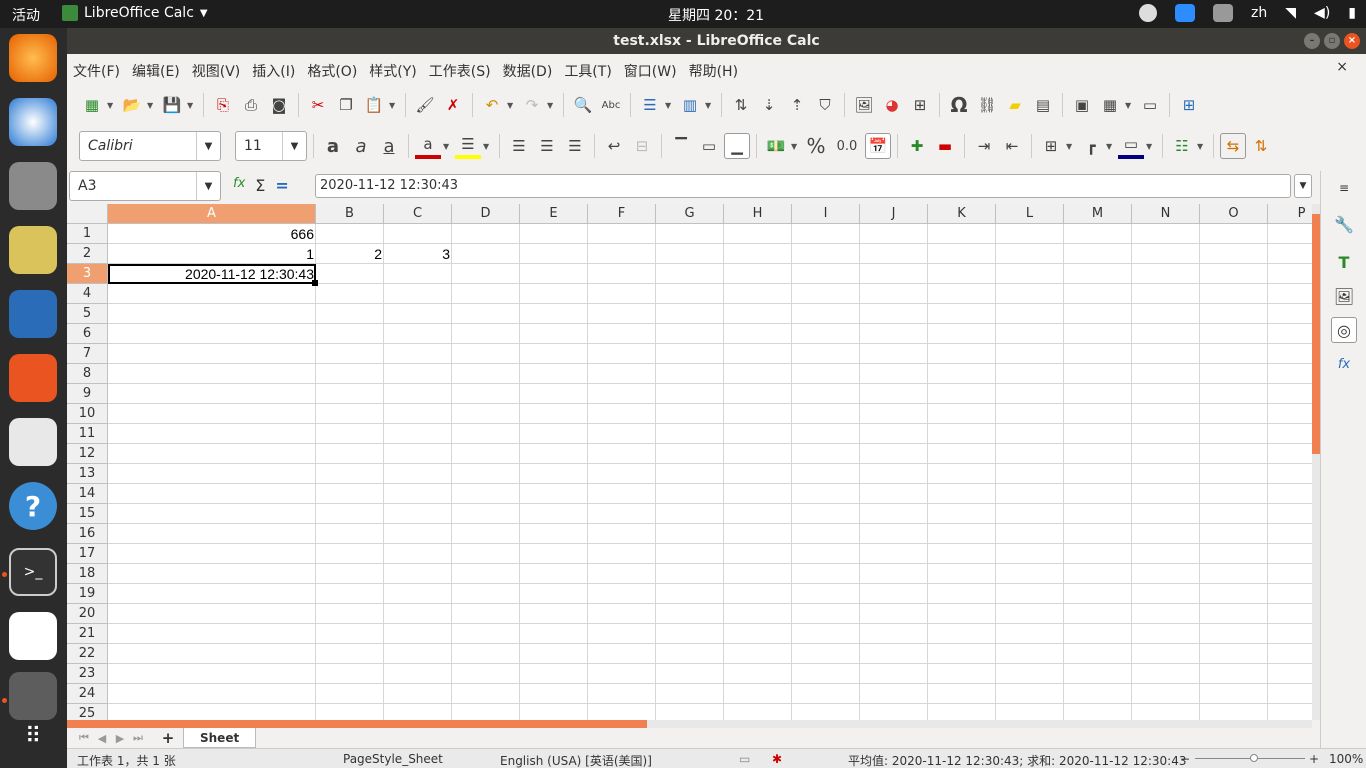 The height and width of the screenshot is (768, 1366). Describe the element at coordinates (168, 738) in the screenshot. I see `add-sheet-icon: +` at that location.